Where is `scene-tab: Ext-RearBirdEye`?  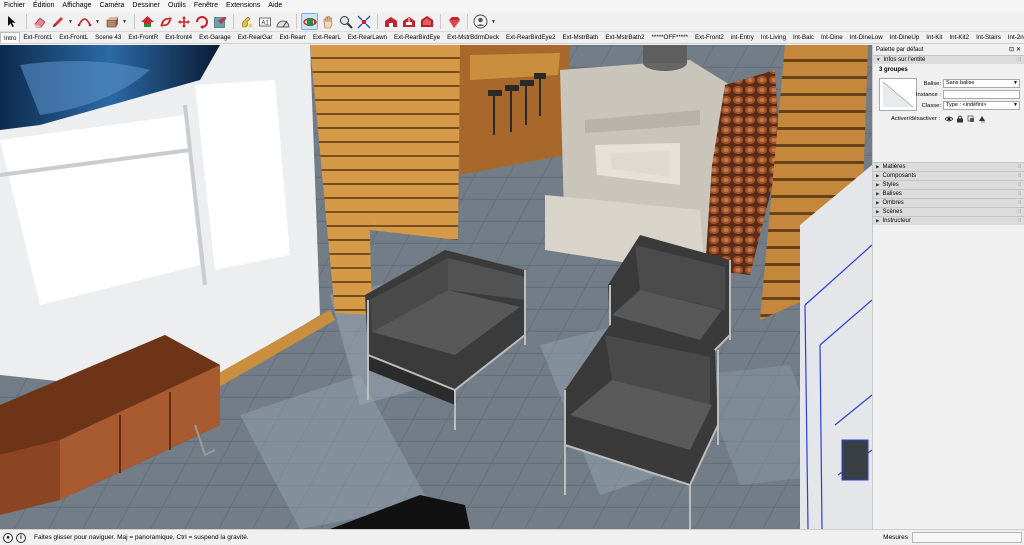 scene-tab: Ext-RearBirdEye is located at coordinates (417, 37).